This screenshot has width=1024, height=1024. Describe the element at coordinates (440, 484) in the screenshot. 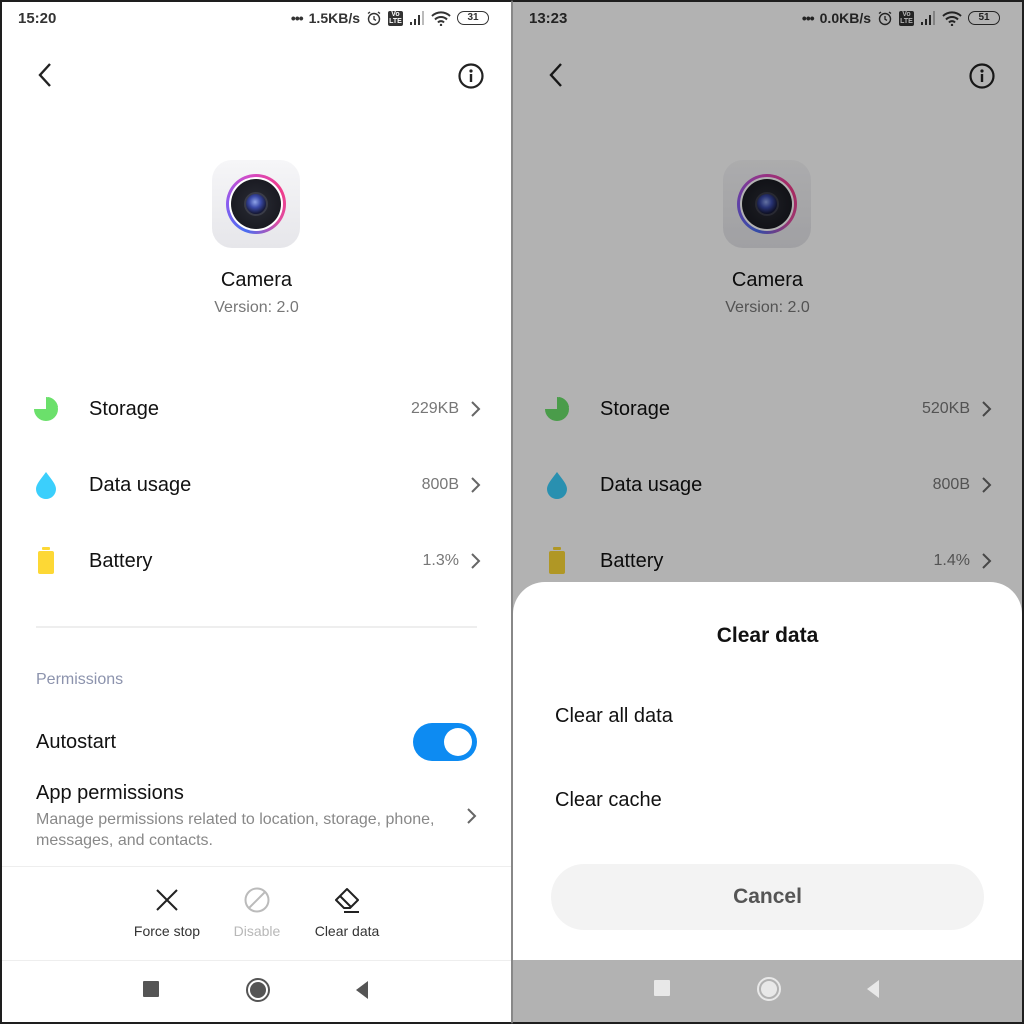

I see `data-usage-value: 800B` at that location.